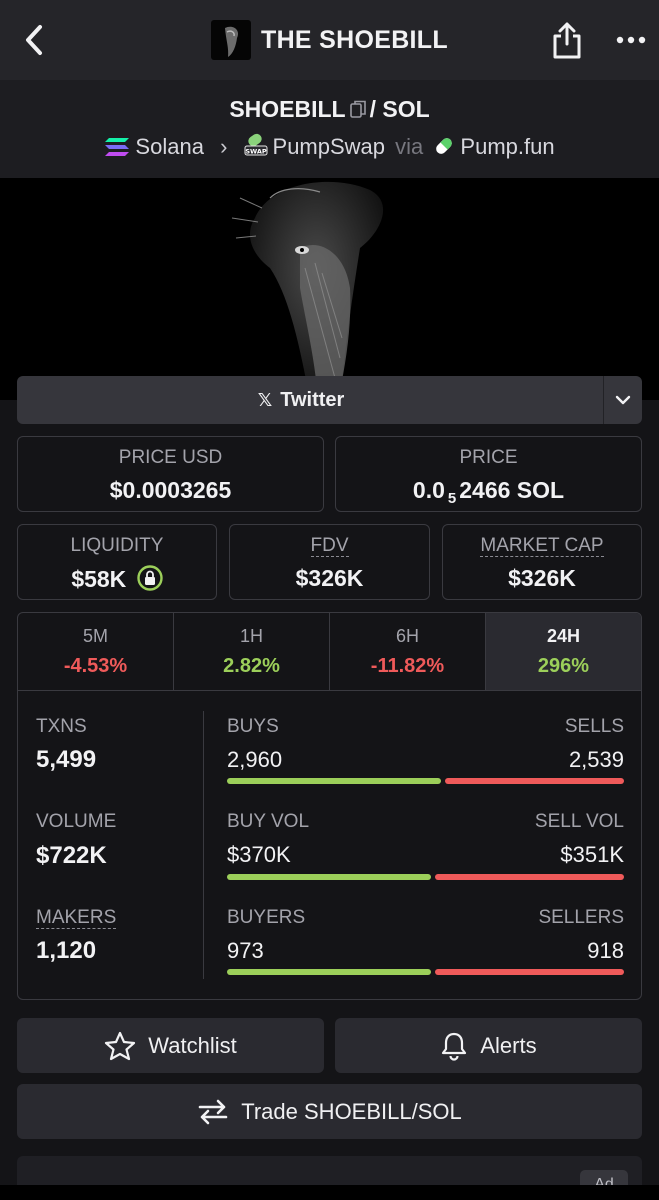  I want to click on price-sol-value: 0.0 5 2466 SOL, so click(488, 492).